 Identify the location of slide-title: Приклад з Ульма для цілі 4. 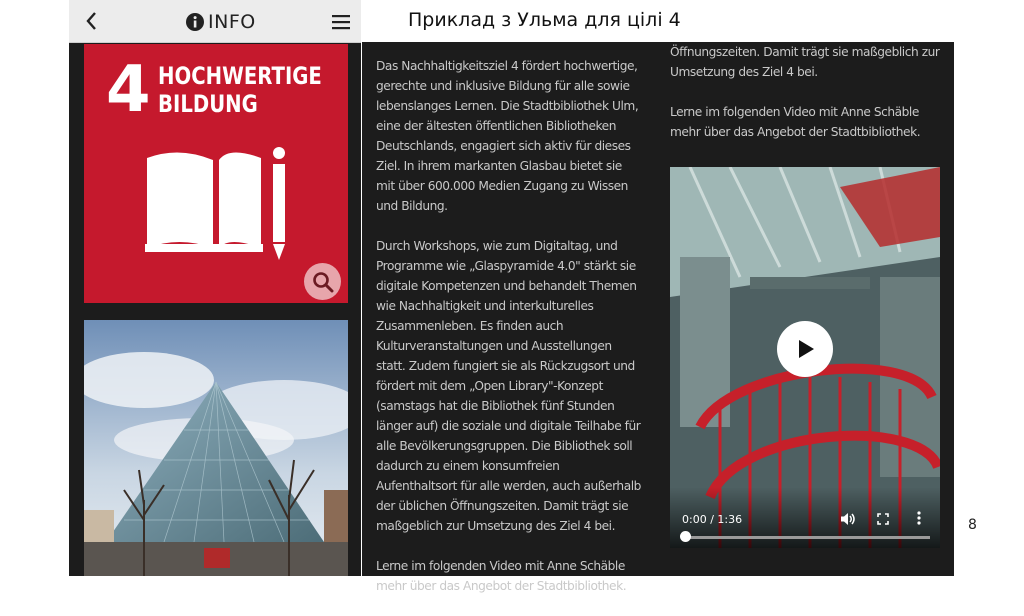
(544, 20).